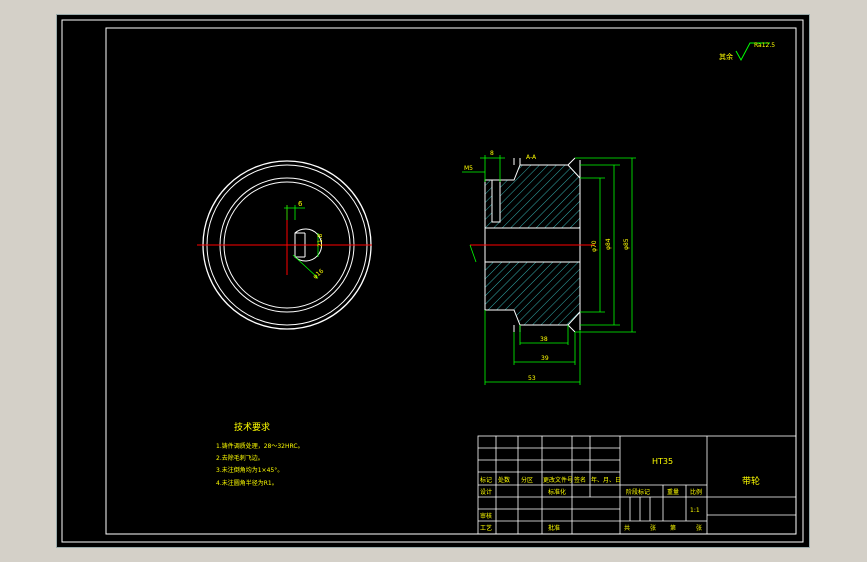  Describe the element at coordinates (594, 246) in the screenshot. I see `dim-dia-70: φ70` at that location.